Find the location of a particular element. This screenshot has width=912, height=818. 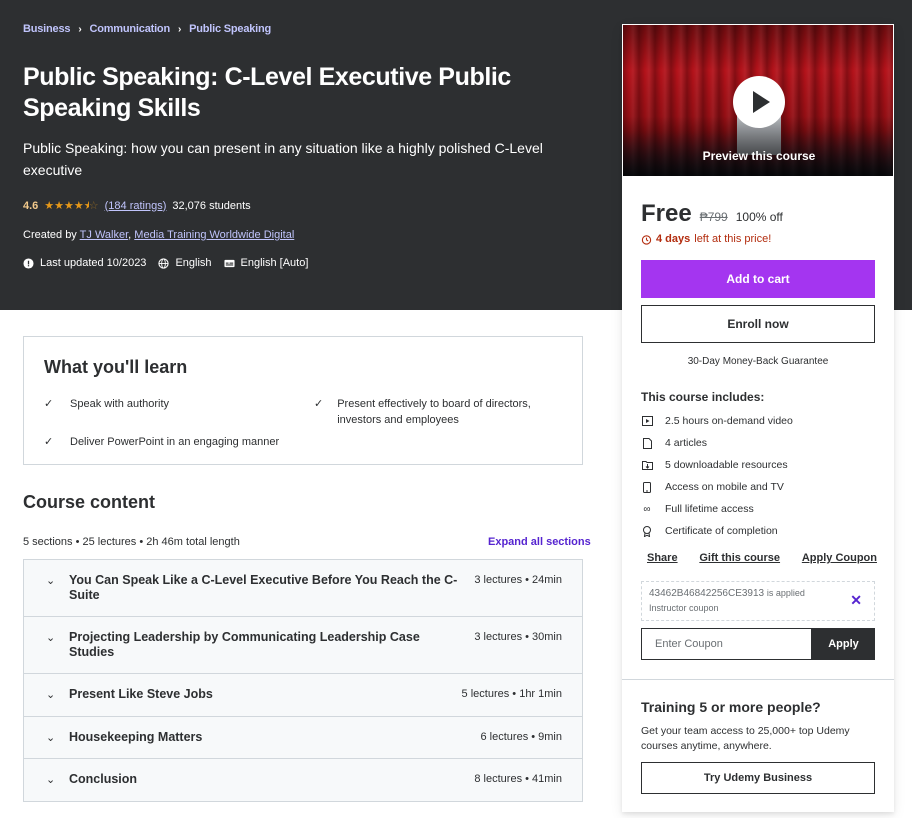

created-by-label: Created by is located at coordinates (50, 235).